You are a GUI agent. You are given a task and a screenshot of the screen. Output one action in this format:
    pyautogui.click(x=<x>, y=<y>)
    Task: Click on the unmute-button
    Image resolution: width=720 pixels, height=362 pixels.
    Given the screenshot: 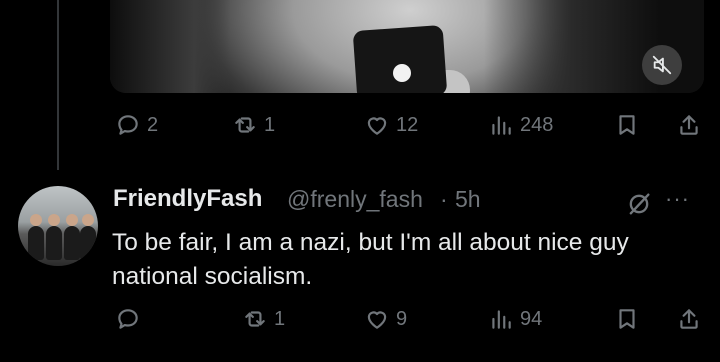 What is the action you would take?
    pyautogui.click(x=662, y=65)
    